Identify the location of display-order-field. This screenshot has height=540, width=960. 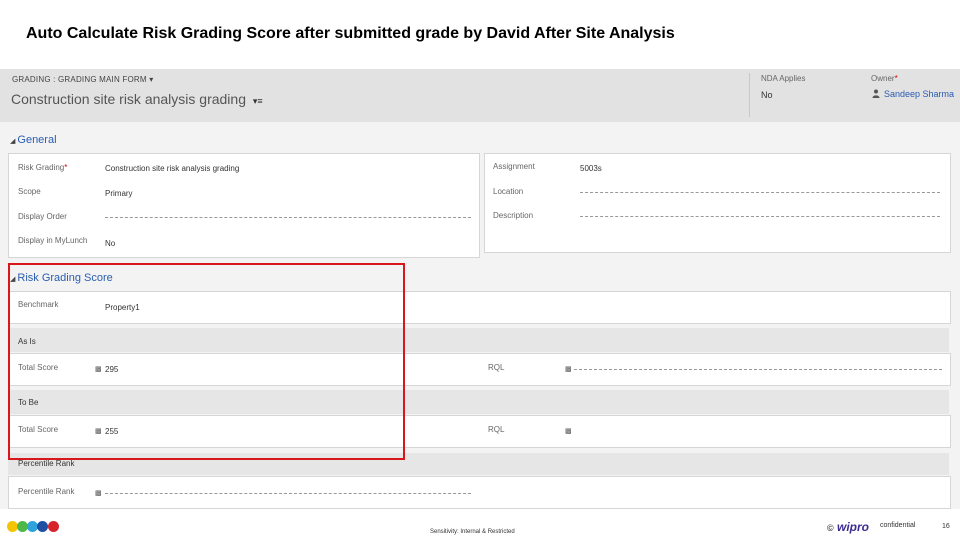
(288, 217).